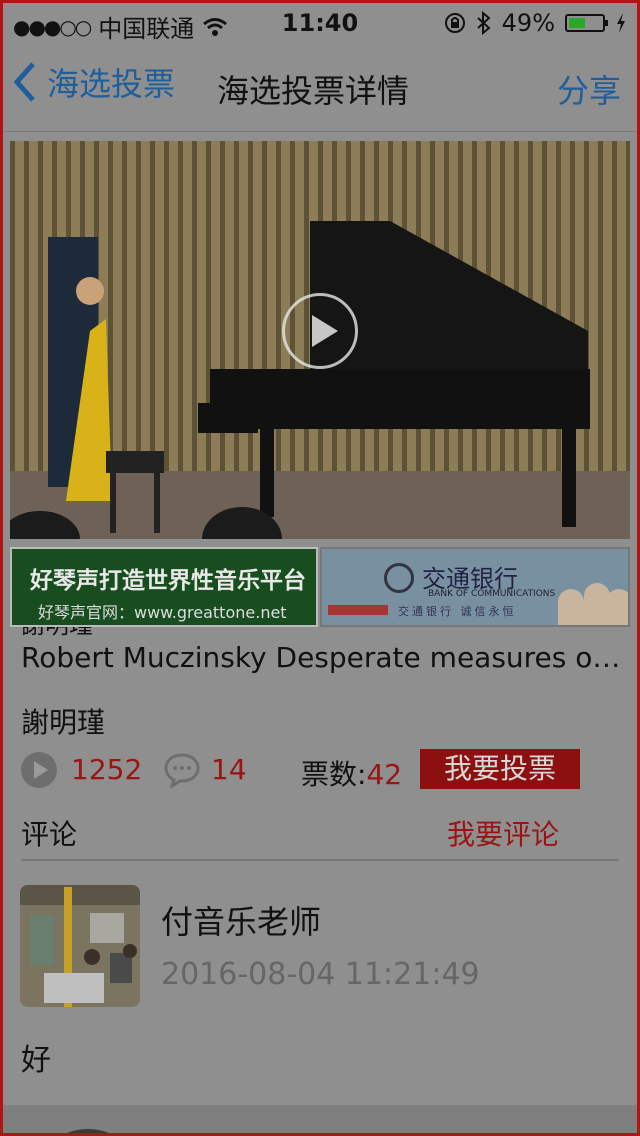 The width and height of the screenshot is (640, 1136). What do you see at coordinates (168, 581) in the screenshot?
I see `ad-headline: 好琴声打造世界性音乐平台` at bounding box center [168, 581].